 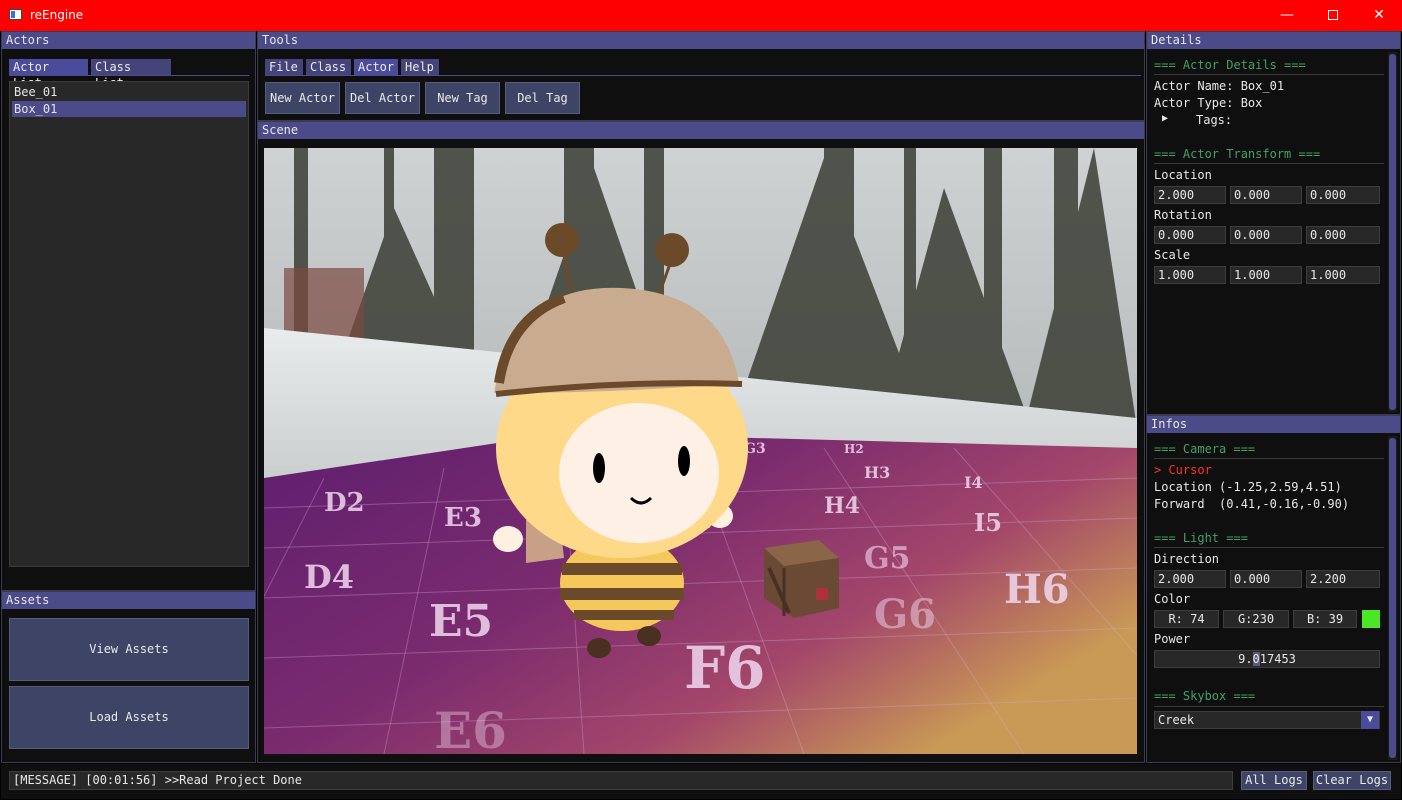 What do you see at coordinates (1165, 118) in the screenshot?
I see `tags-expand-icon: ▶` at bounding box center [1165, 118].